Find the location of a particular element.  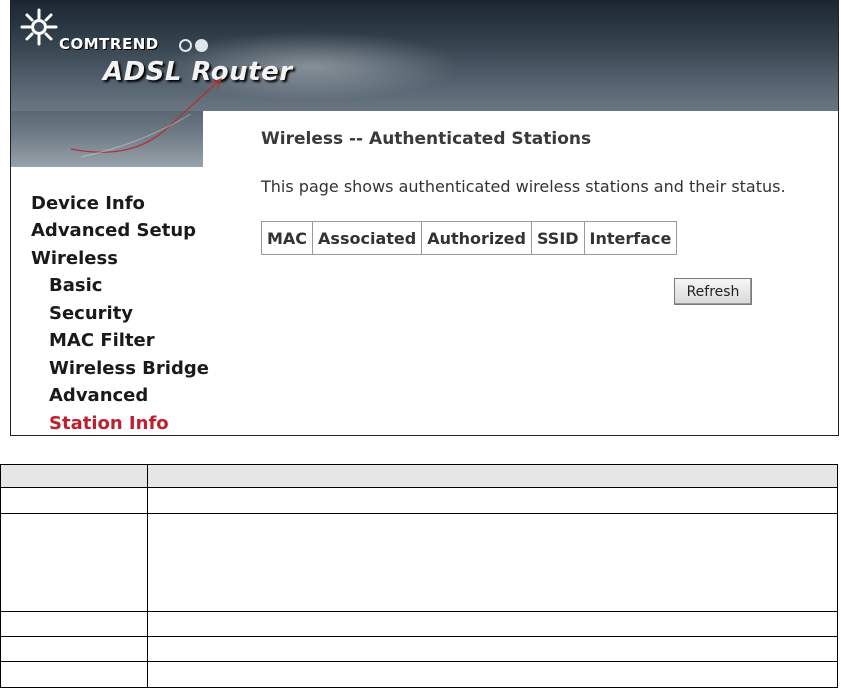

sidebar-item-advanced-setup: Advanced Setup is located at coordinates (113, 230).